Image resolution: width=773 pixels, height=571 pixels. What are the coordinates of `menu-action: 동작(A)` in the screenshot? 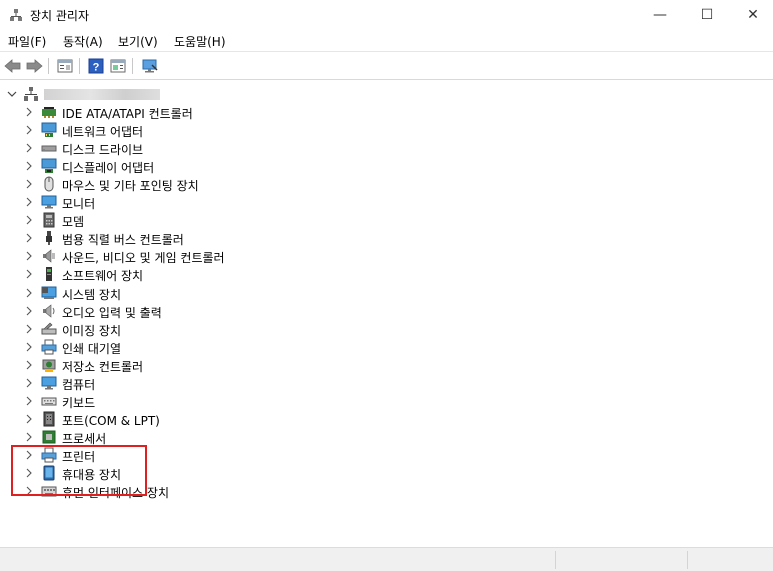 It's located at (83, 41).